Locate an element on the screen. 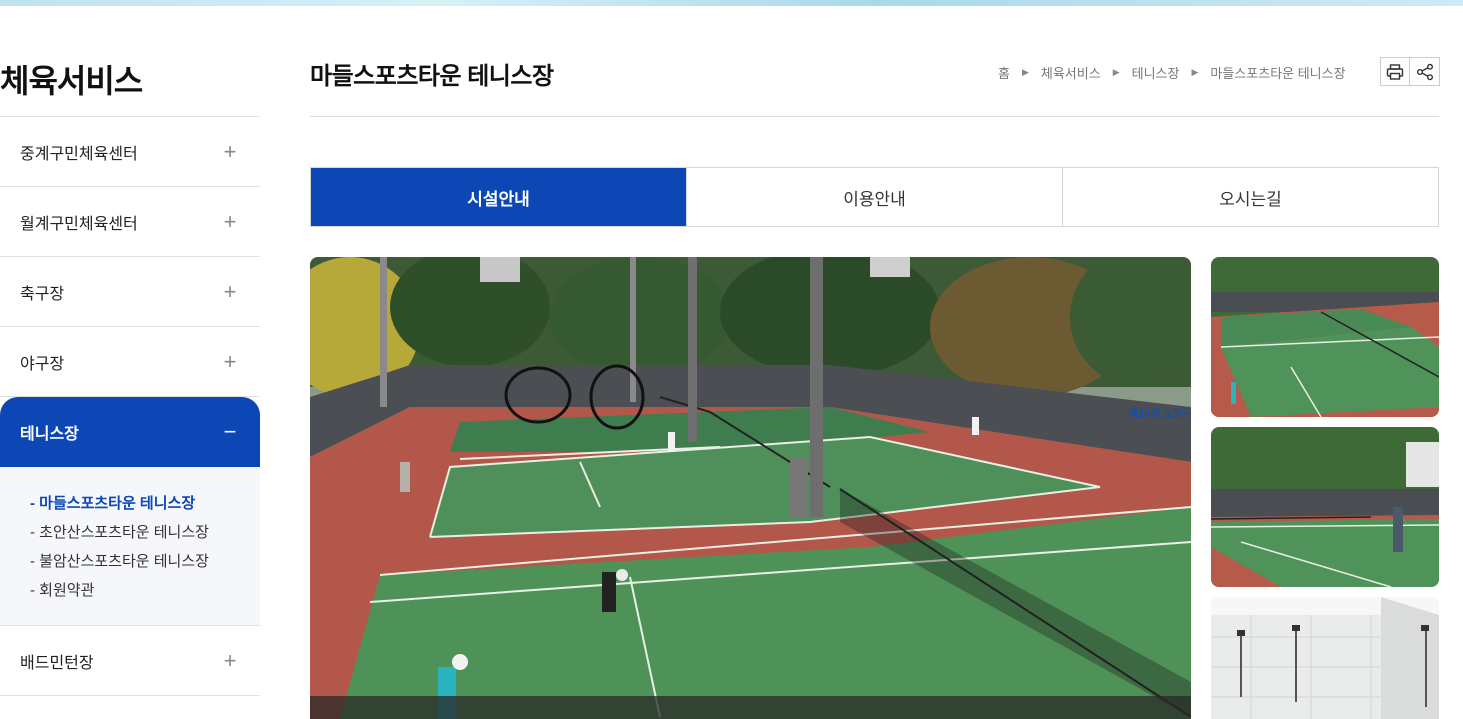 The width and height of the screenshot is (1463, 719). sidebar-item-junggye: 중계구민체육센터 + is located at coordinates (130, 152).